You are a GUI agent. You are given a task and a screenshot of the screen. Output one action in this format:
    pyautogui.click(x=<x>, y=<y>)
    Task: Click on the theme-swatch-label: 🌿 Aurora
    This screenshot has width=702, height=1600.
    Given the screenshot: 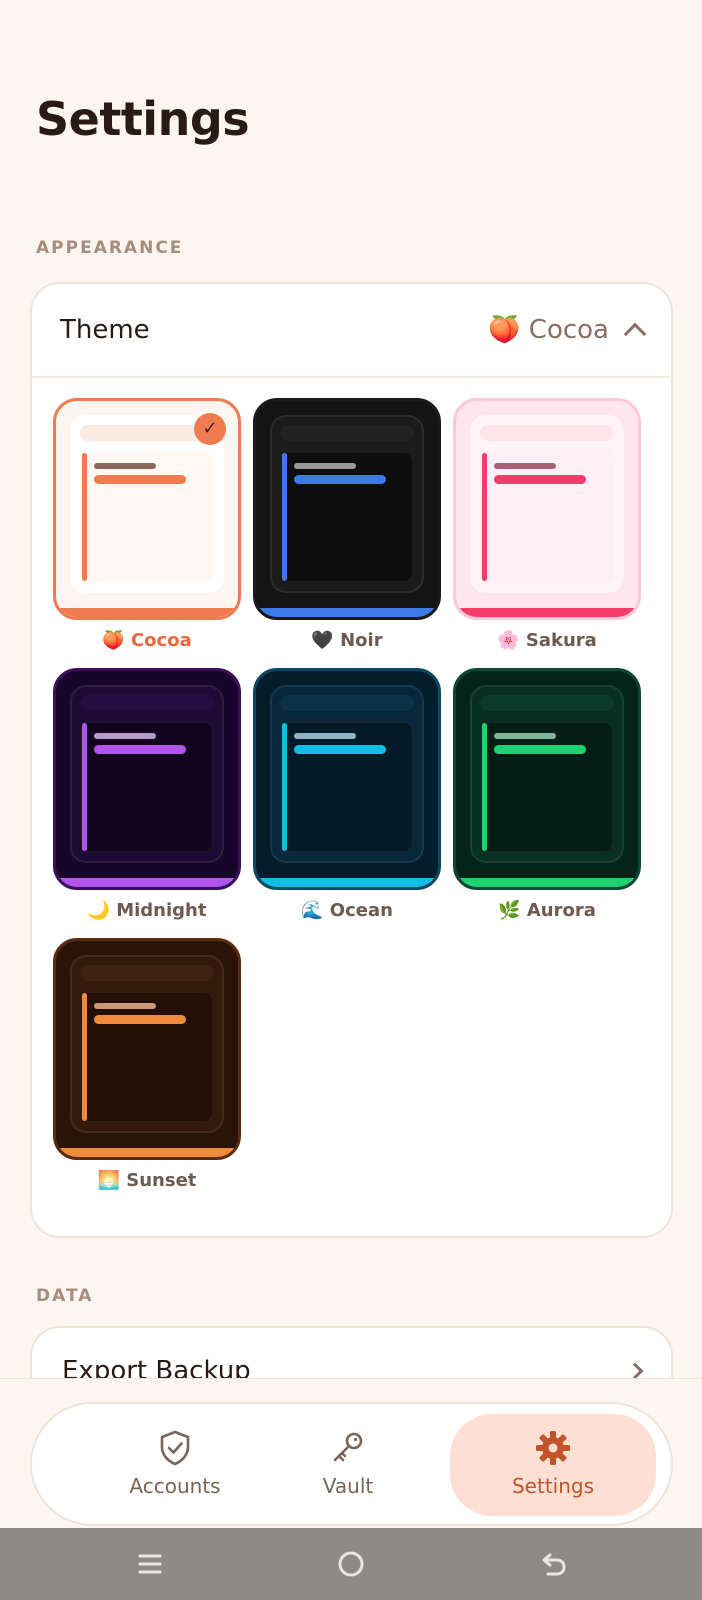 What is the action you would take?
    pyautogui.click(x=547, y=910)
    